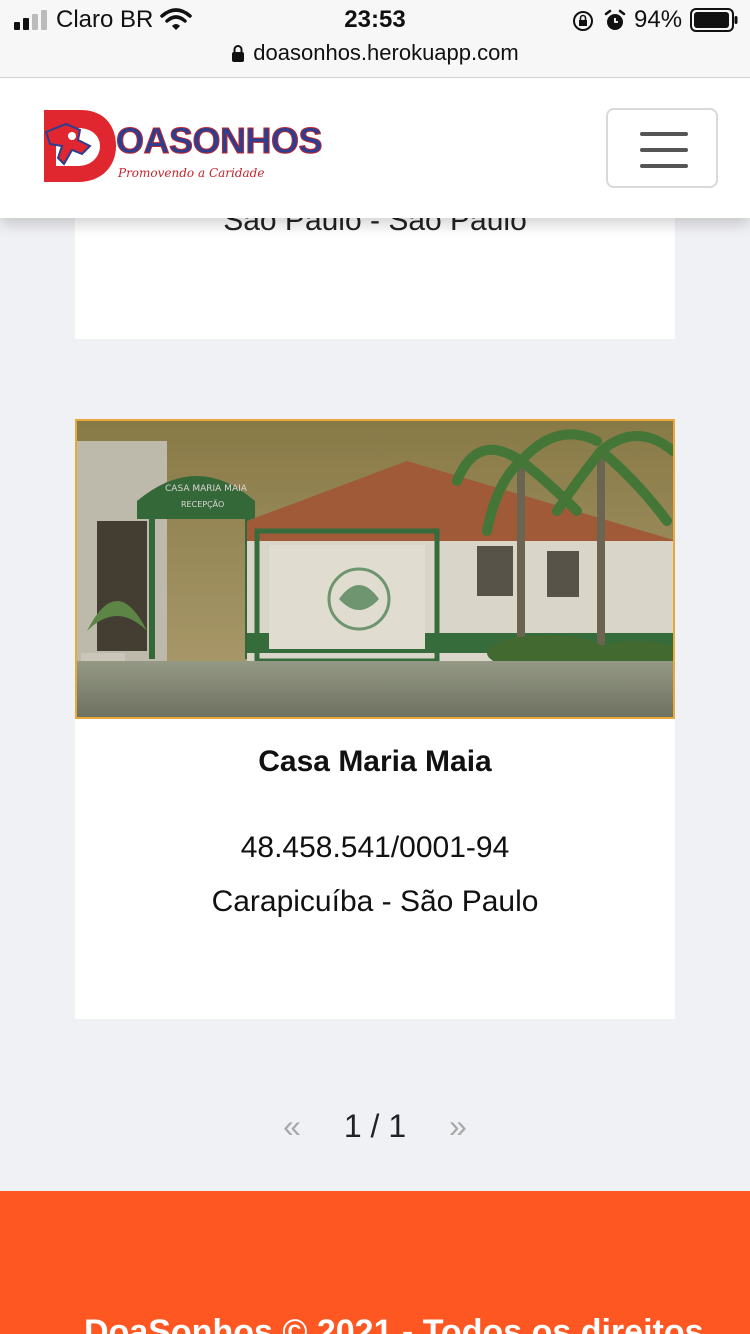  What do you see at coordinates (375, 1262) in the screenshot?
I see `site-footer: DoaSonhos © 2021 - Todos os direitos` at bounding box center [375, 1262].